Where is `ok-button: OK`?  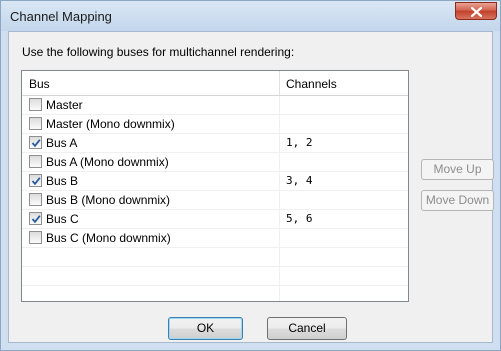 ok-button: OK is located at coordinates (205, 328).